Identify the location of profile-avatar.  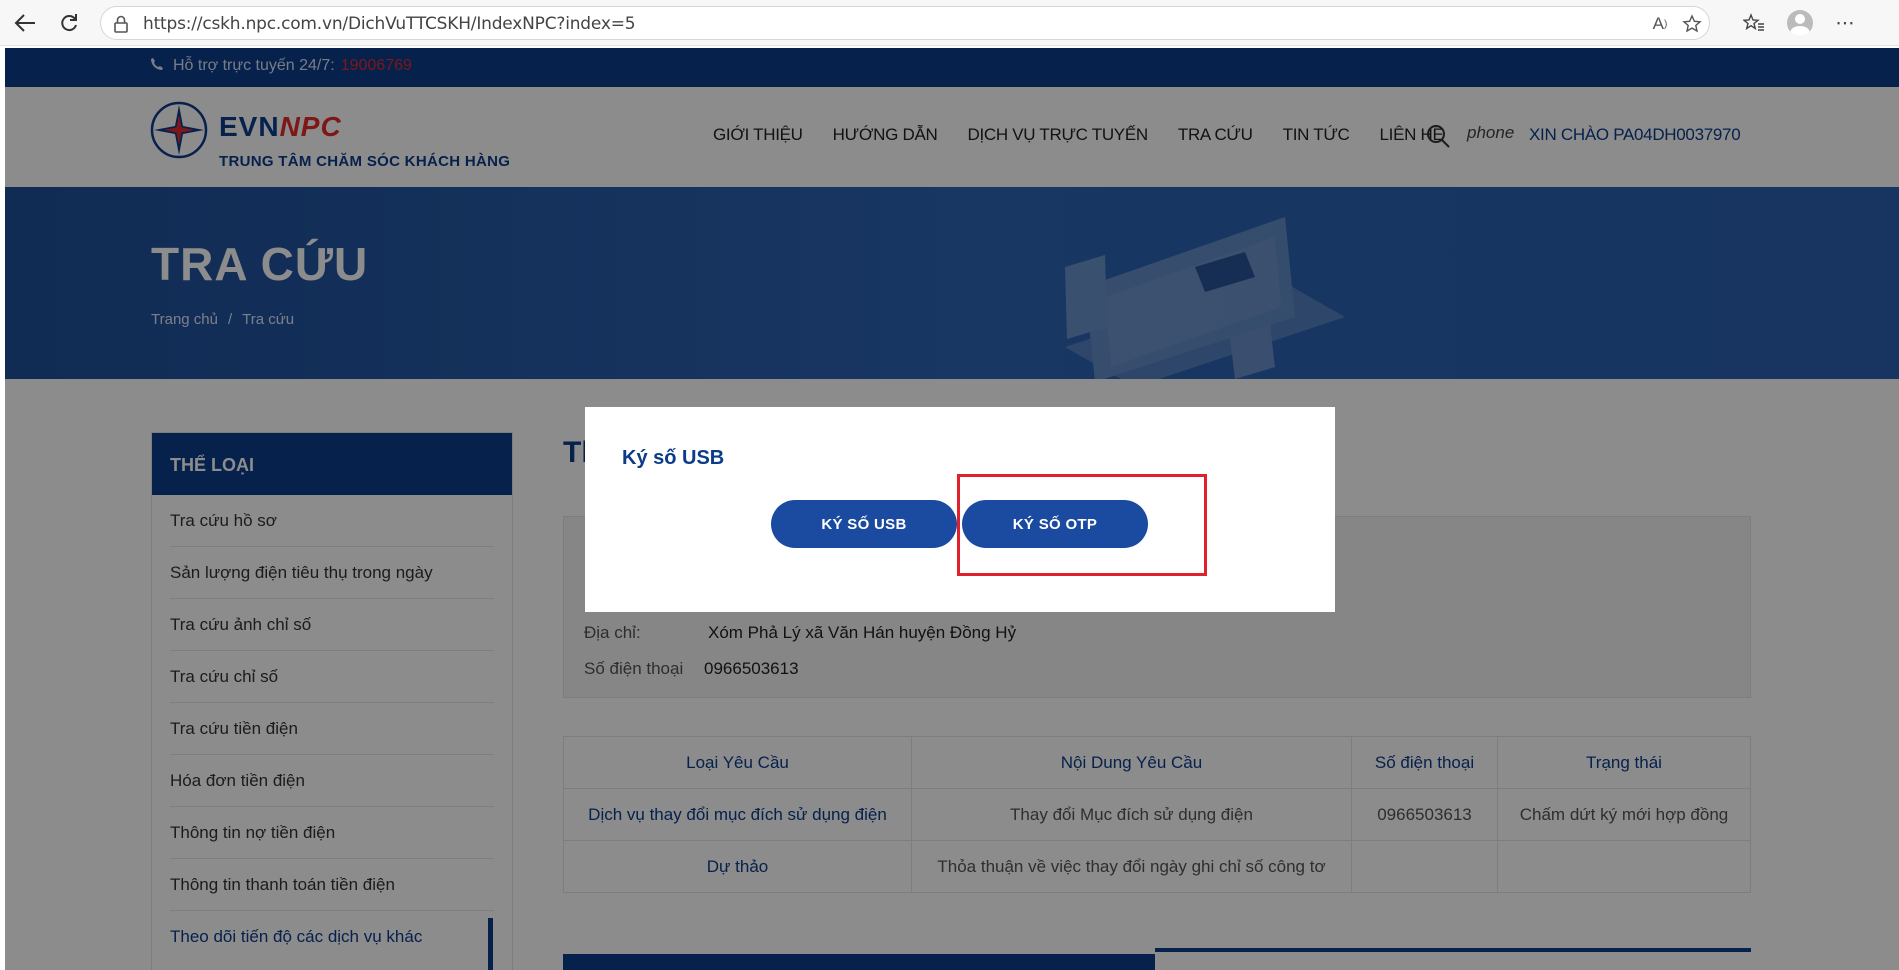
(1800, 23).